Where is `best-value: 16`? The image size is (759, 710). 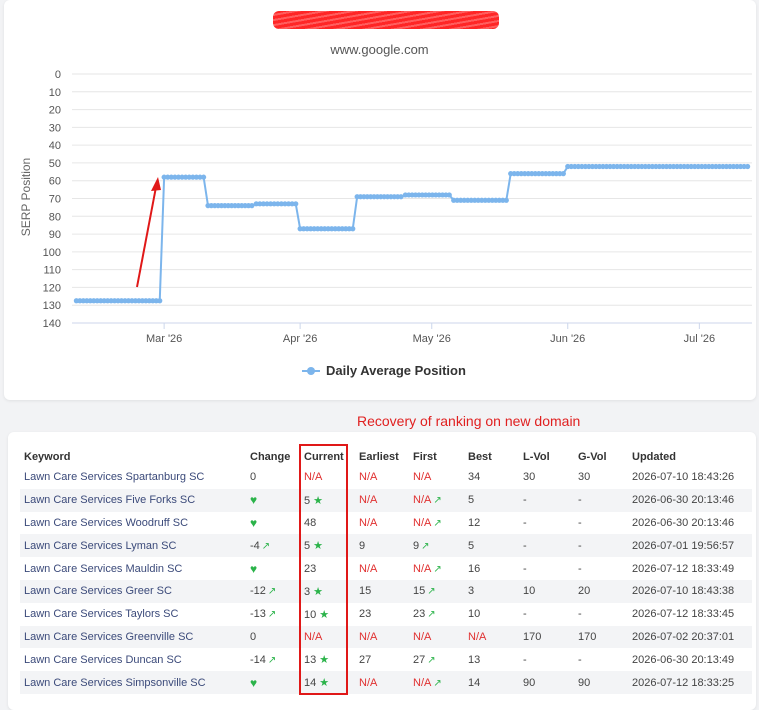
best-value: 16 is located at coordinates (474, 568).